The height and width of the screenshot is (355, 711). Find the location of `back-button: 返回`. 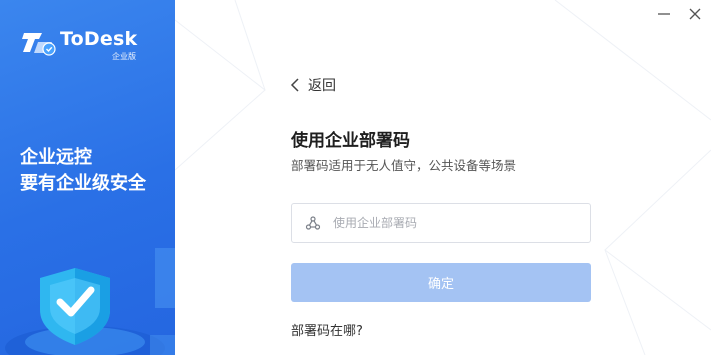

back-button: 返回 is located at coordinates (313, 85).